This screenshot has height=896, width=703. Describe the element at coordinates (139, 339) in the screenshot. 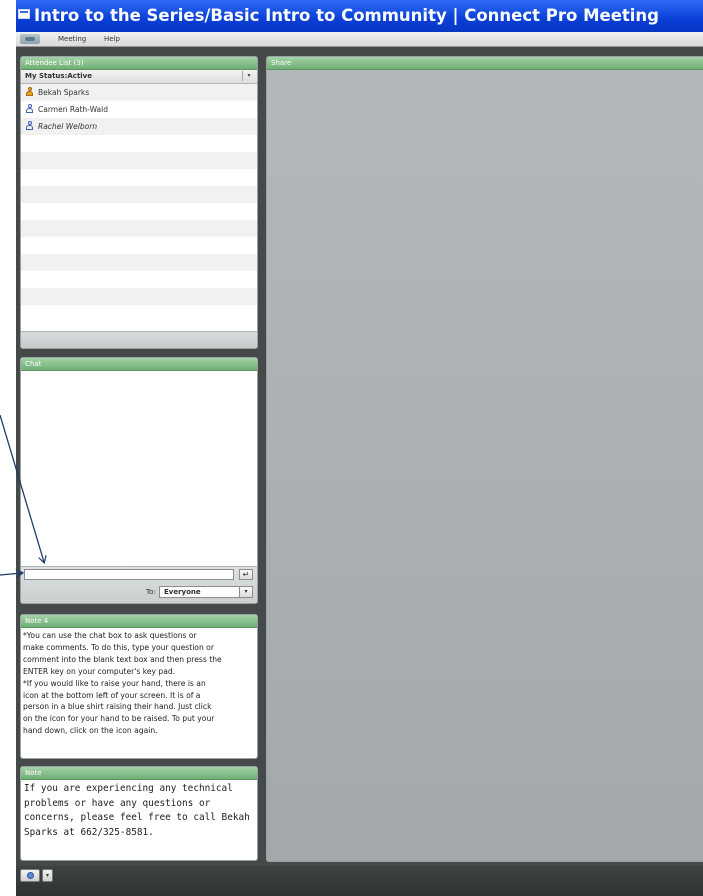

I see `attendee-pod-footer` at that location.